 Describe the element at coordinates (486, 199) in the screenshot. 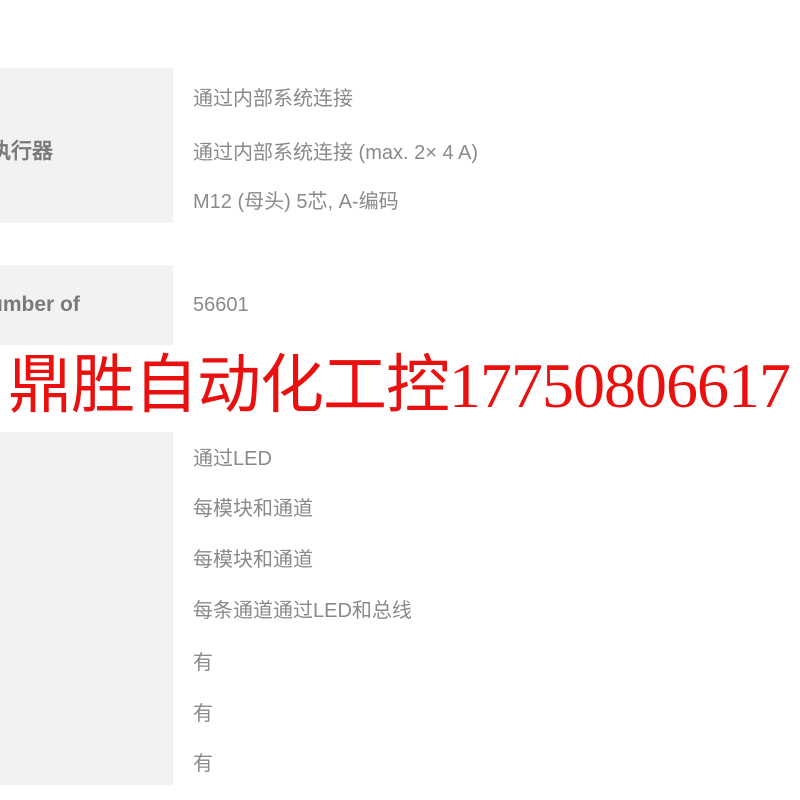

I see `row-value-cell: M12 (母头) 5芯, A-编码` at that location.